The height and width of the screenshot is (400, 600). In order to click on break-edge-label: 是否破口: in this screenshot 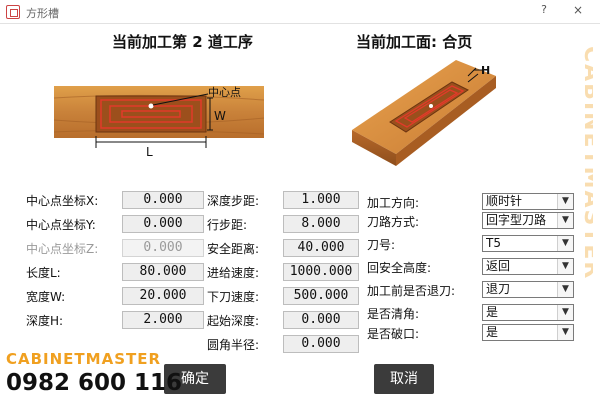, I will do `click(393, 334)`.